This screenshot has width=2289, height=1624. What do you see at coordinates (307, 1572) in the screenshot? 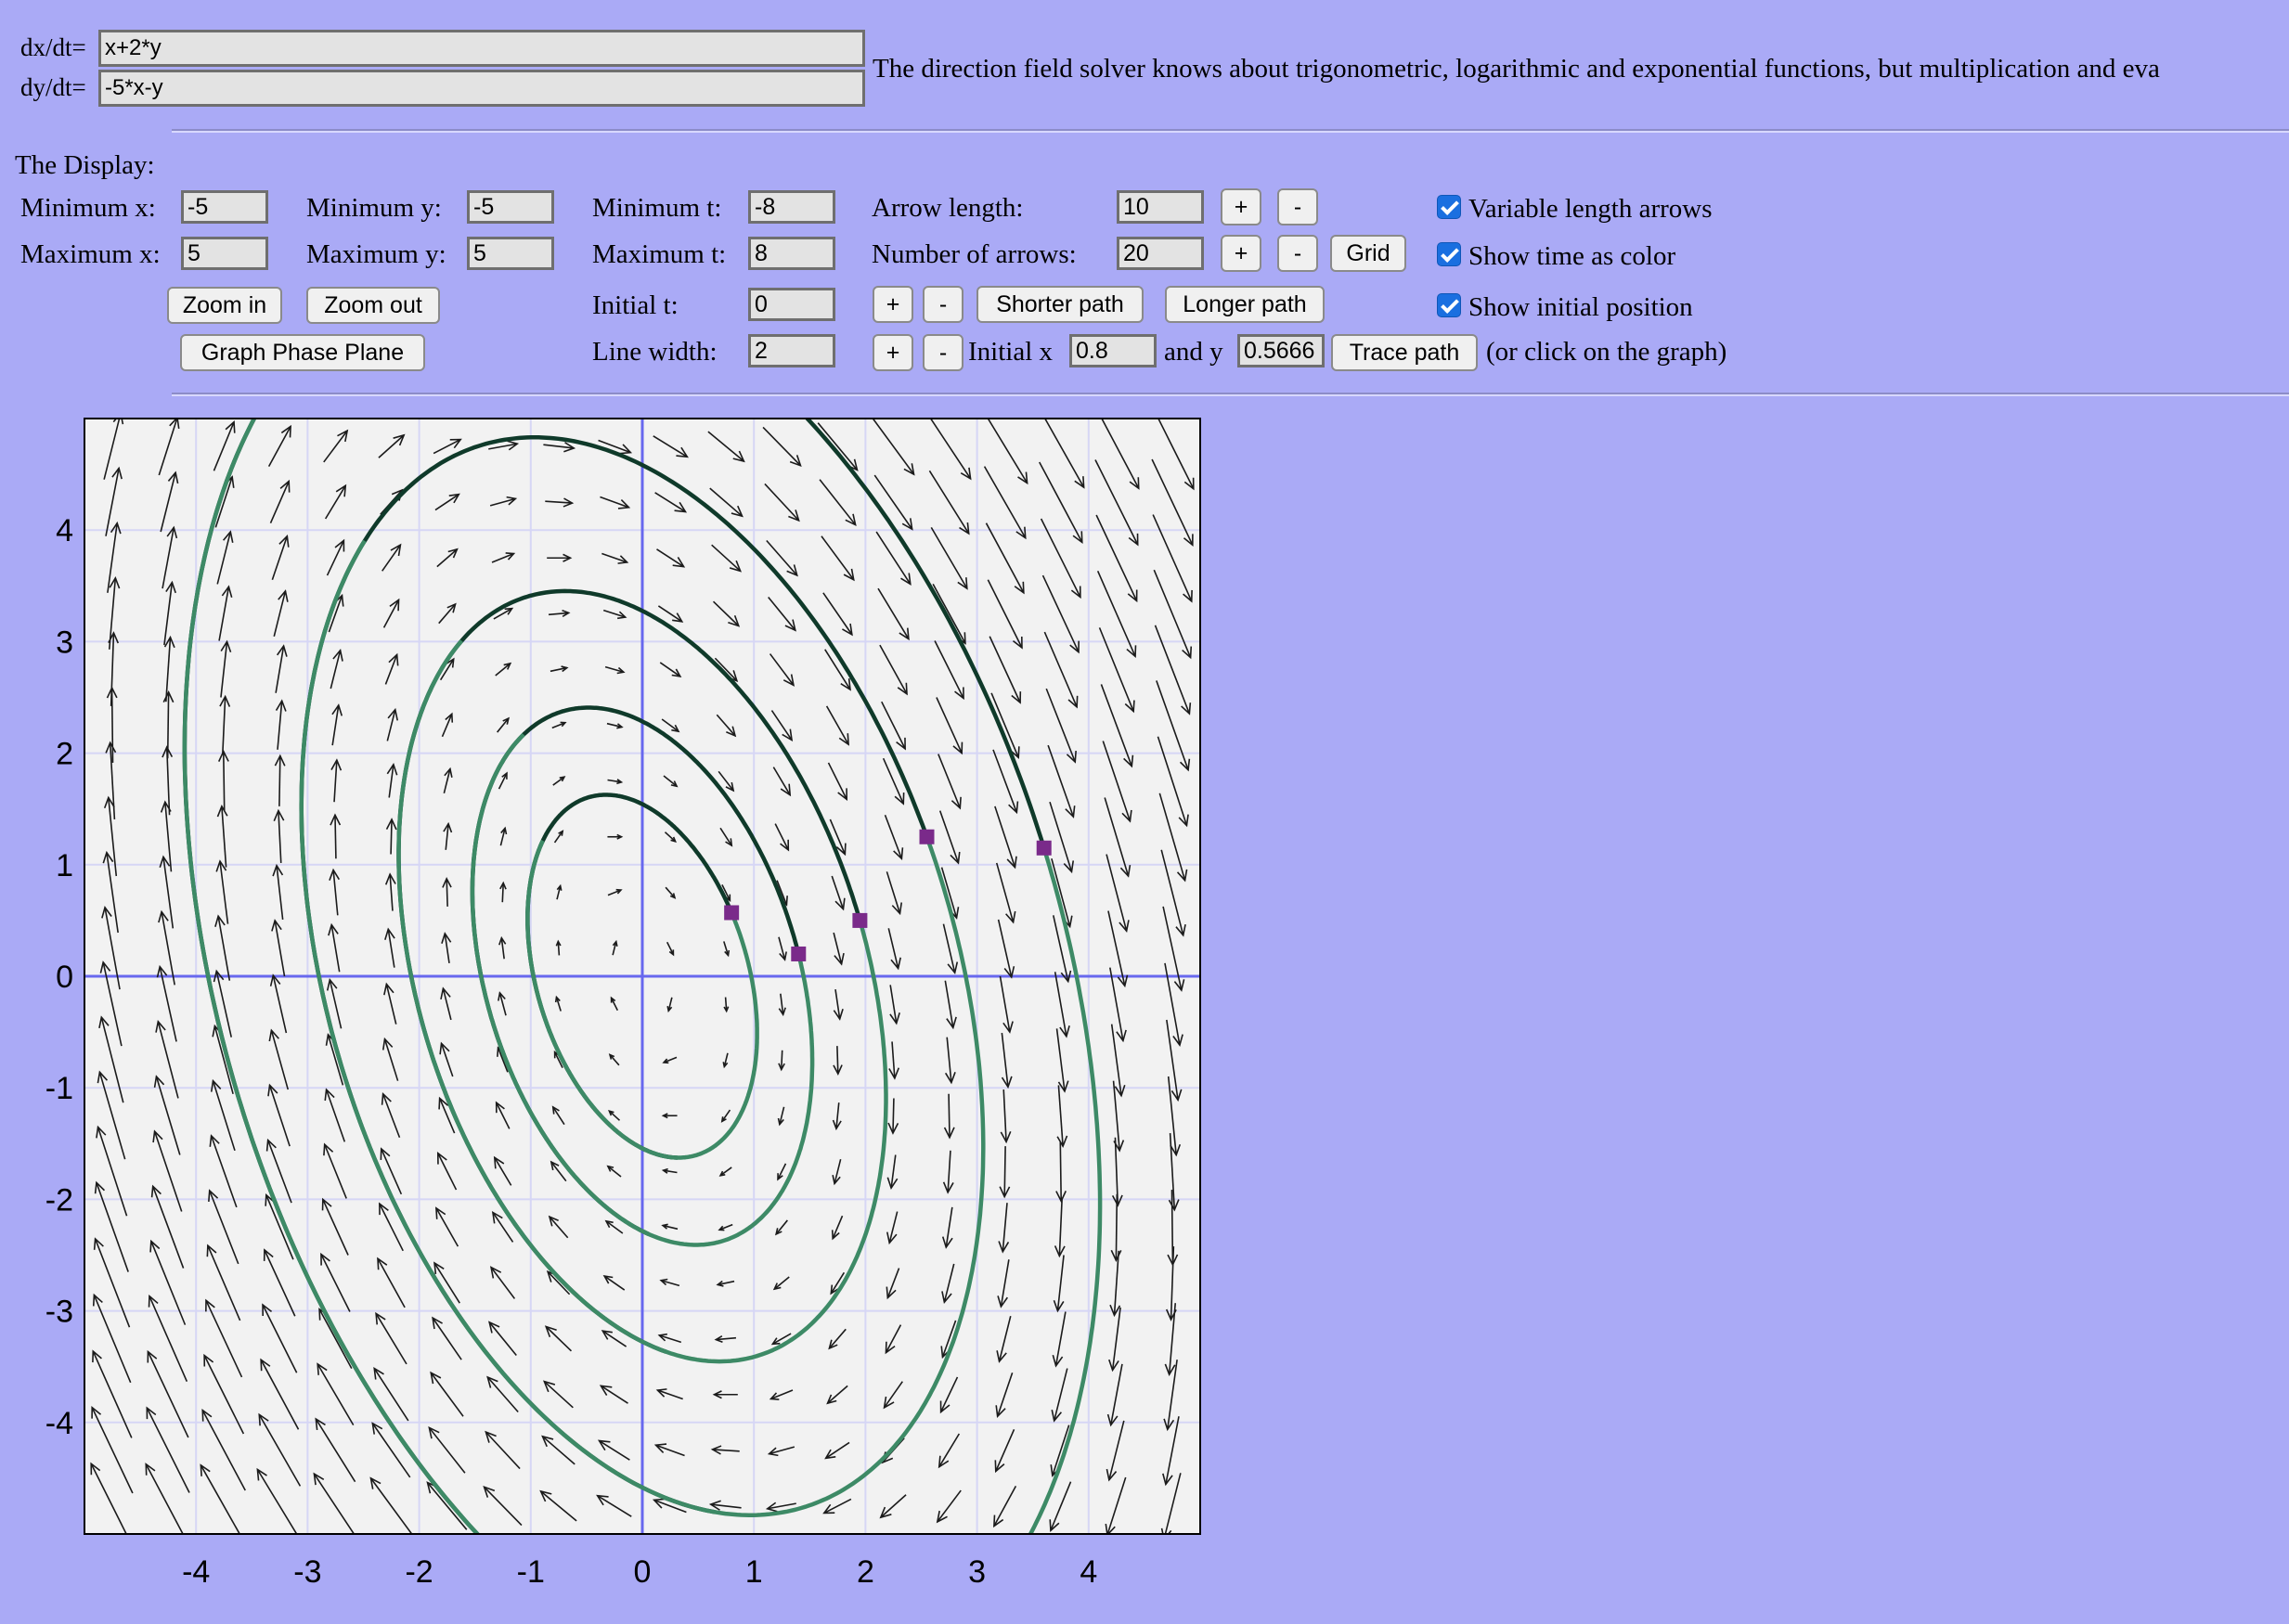
I see `x-tick-label: -3` at bounding box center [307, 1572].